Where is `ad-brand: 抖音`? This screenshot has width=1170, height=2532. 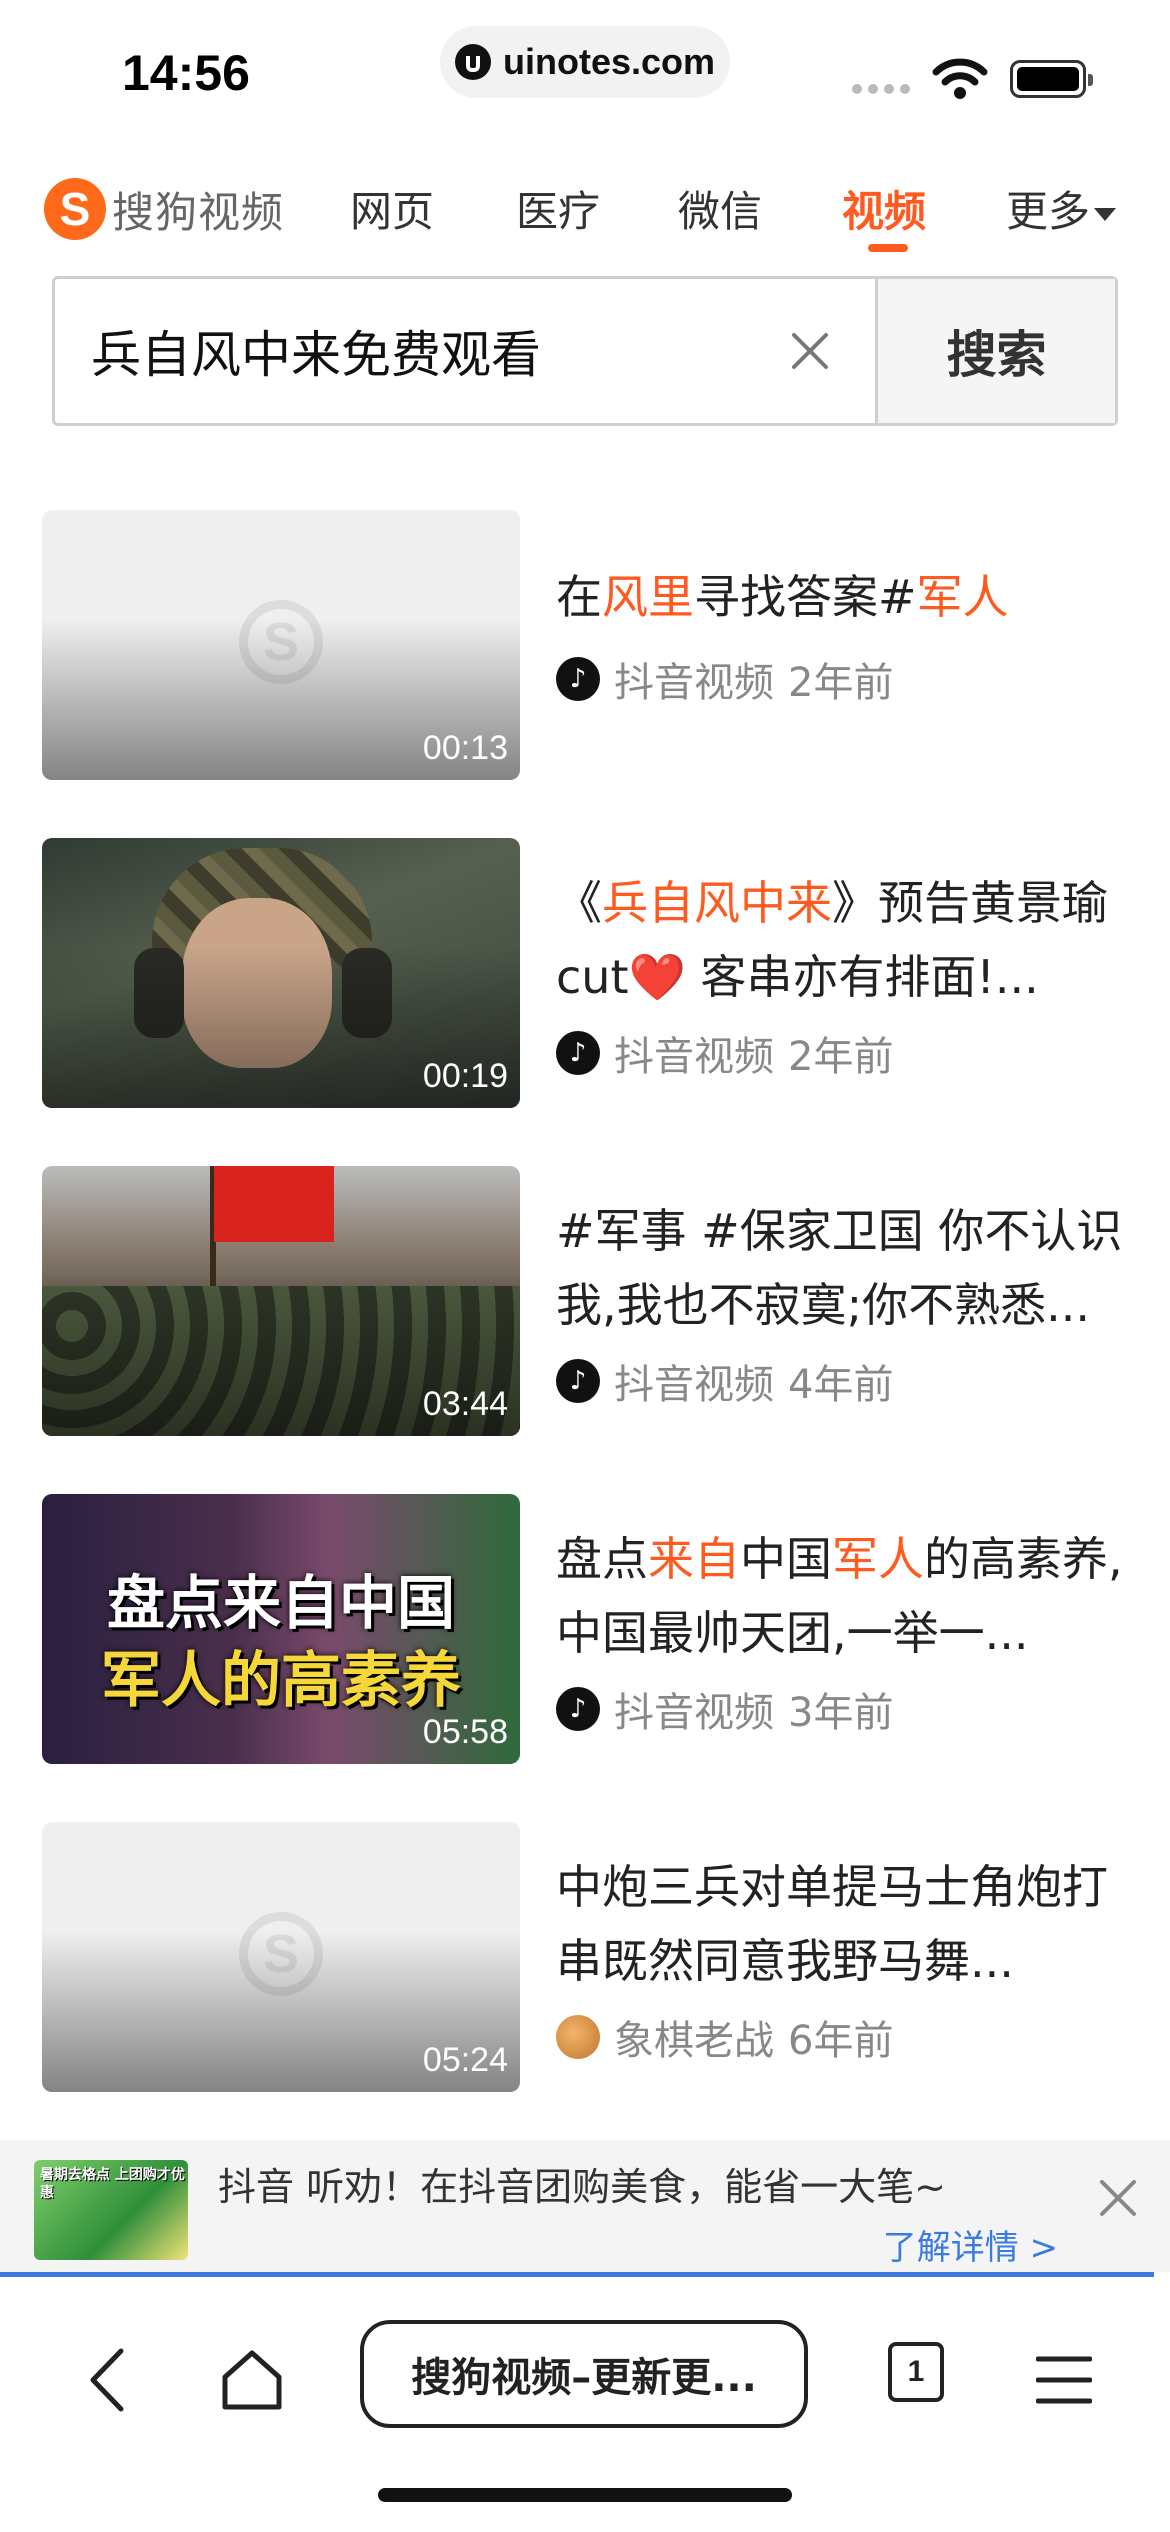
ad-brand: 抖音 is located at coordinates (256, 2187).